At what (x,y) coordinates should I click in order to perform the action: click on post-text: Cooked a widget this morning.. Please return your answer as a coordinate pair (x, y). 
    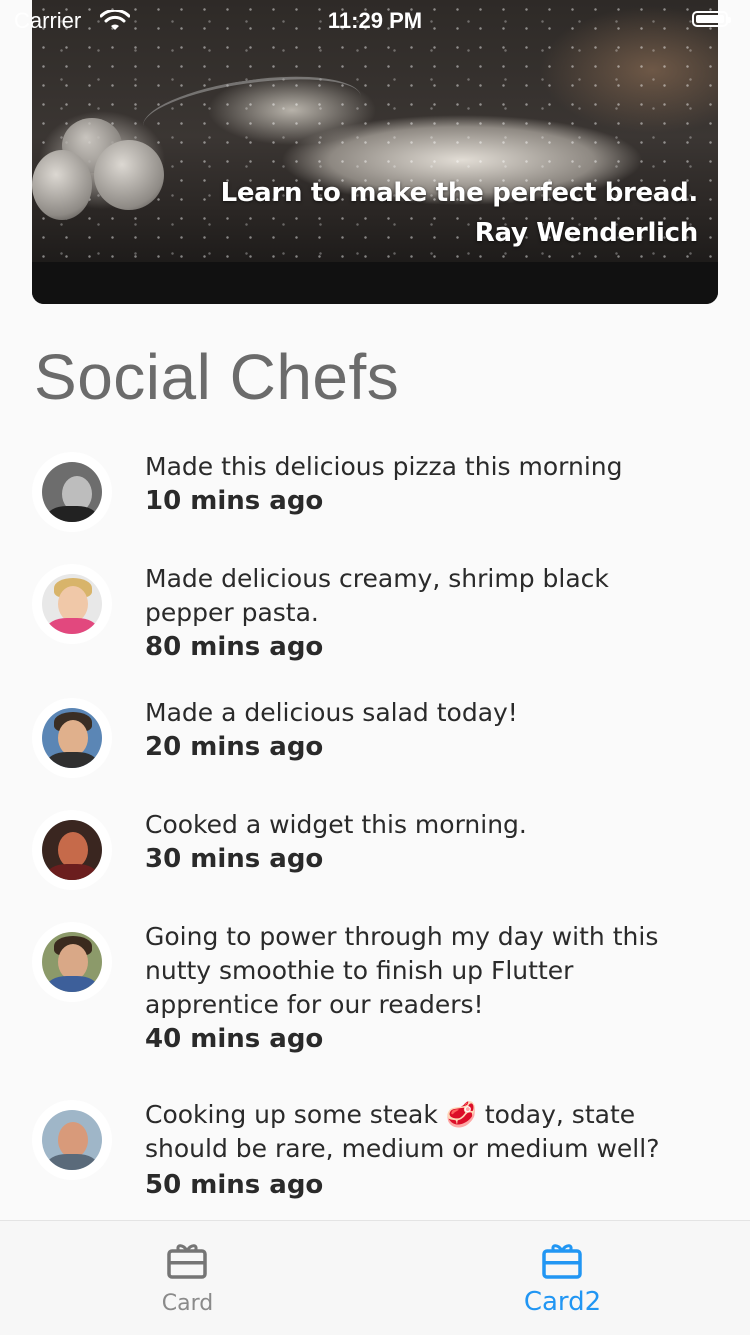
    Looking at the image, I should click on (336, 824).